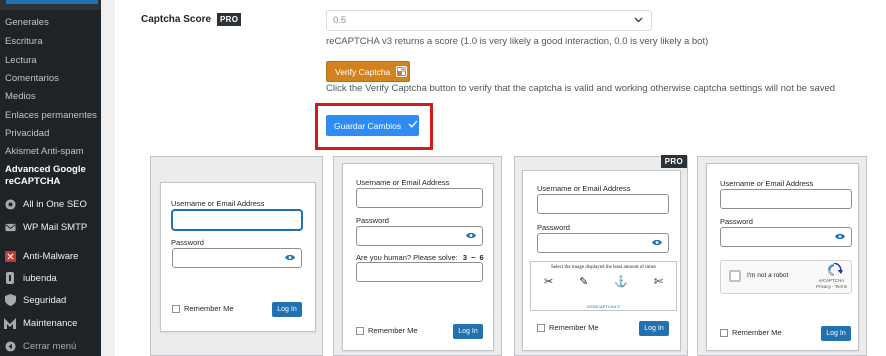  What do you see at coordinates (10, 227) in the screenshot?
I see `wp-mail-smtp-icon` at bounding box center [10, 227].